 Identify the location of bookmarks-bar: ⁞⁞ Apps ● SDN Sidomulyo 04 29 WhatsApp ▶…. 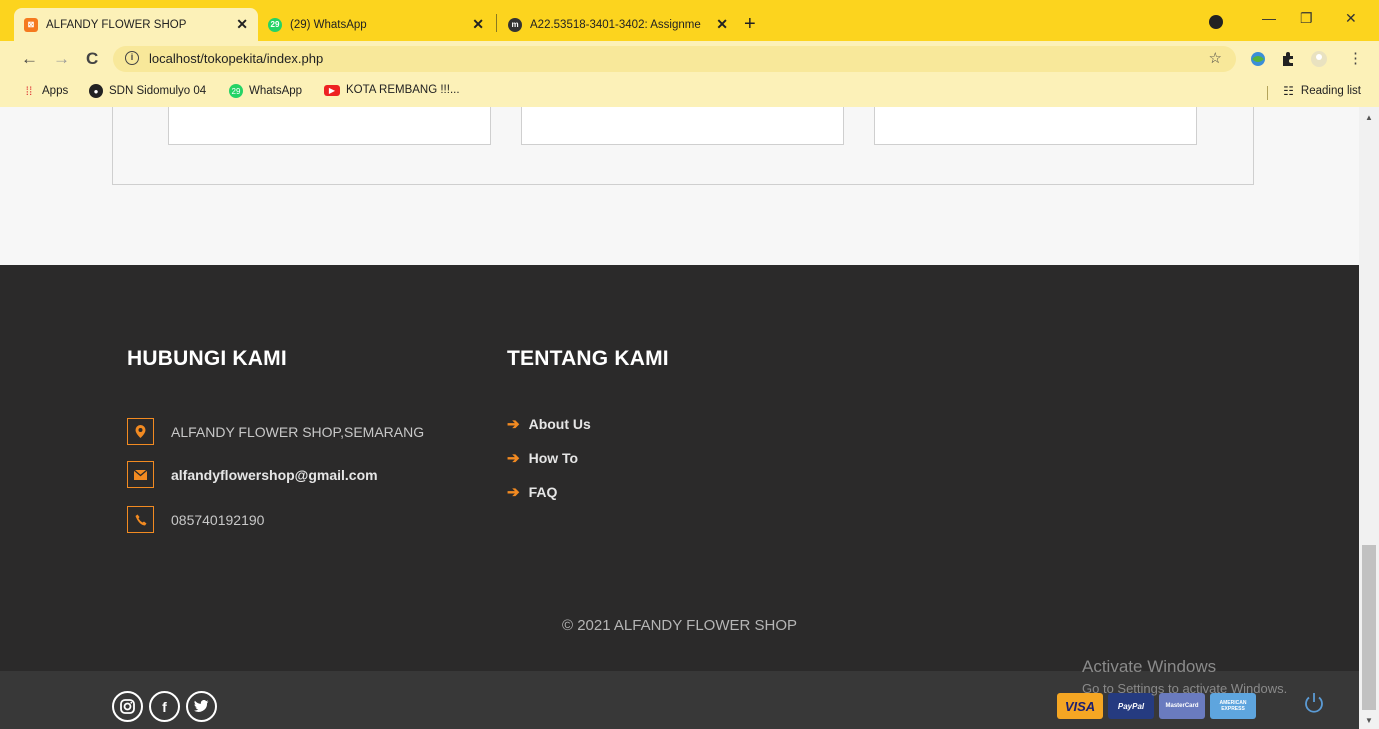
(689, 92).